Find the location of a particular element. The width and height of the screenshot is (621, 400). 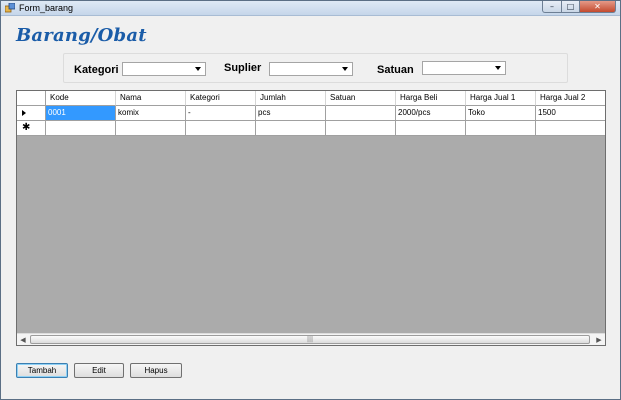

window-title: Form_barang is located at coordinates (46, 8).